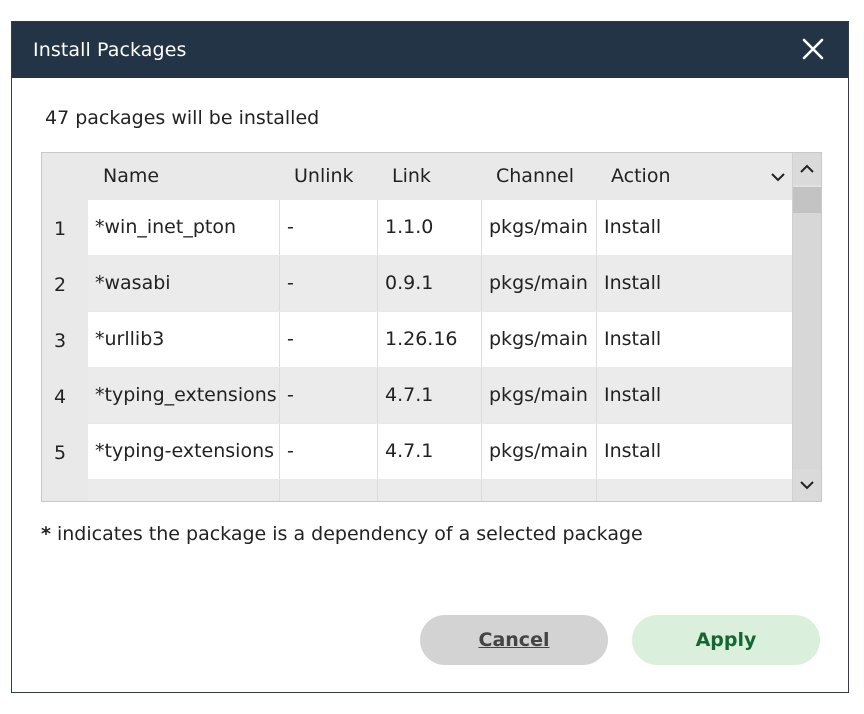 The image size is (864, 714). I want to click on row-number: 5, so click(60, 453).